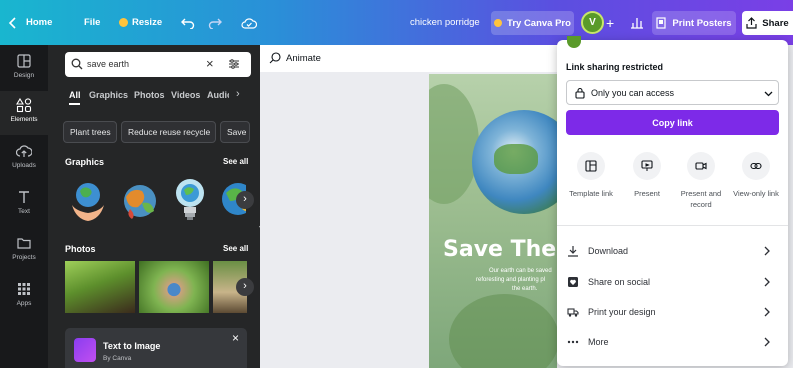 This screenshot has height=368, width=793. I want to click on animate-button-layer: Animate, so click(295, 58).